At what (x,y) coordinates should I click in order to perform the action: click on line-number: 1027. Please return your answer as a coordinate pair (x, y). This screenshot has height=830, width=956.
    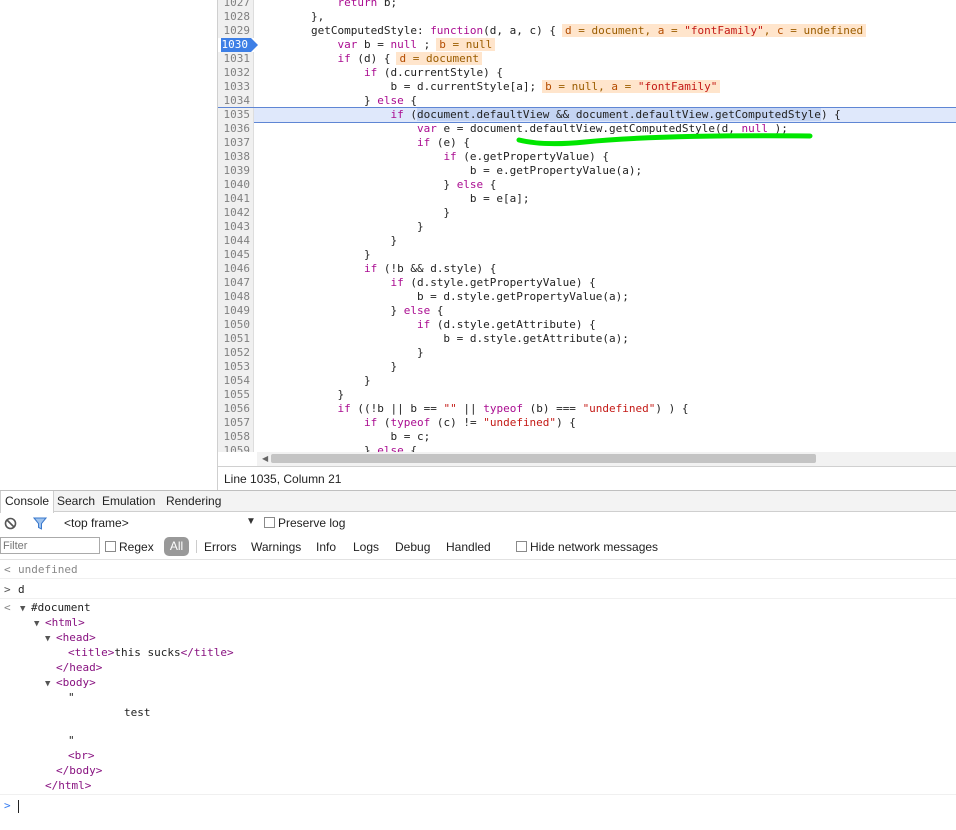
    Looking at the image, I should click on (236, 5).